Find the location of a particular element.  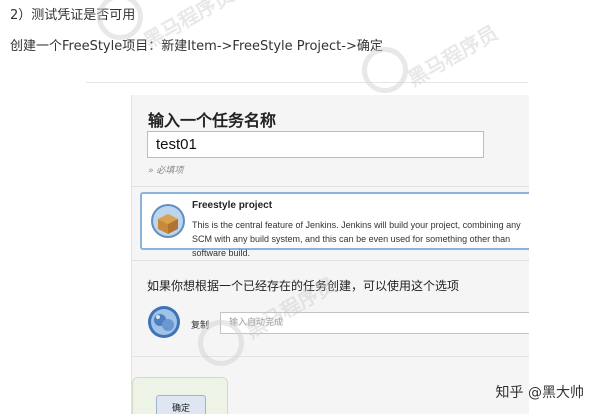

item-name-input is located at coordinates (315, 144).